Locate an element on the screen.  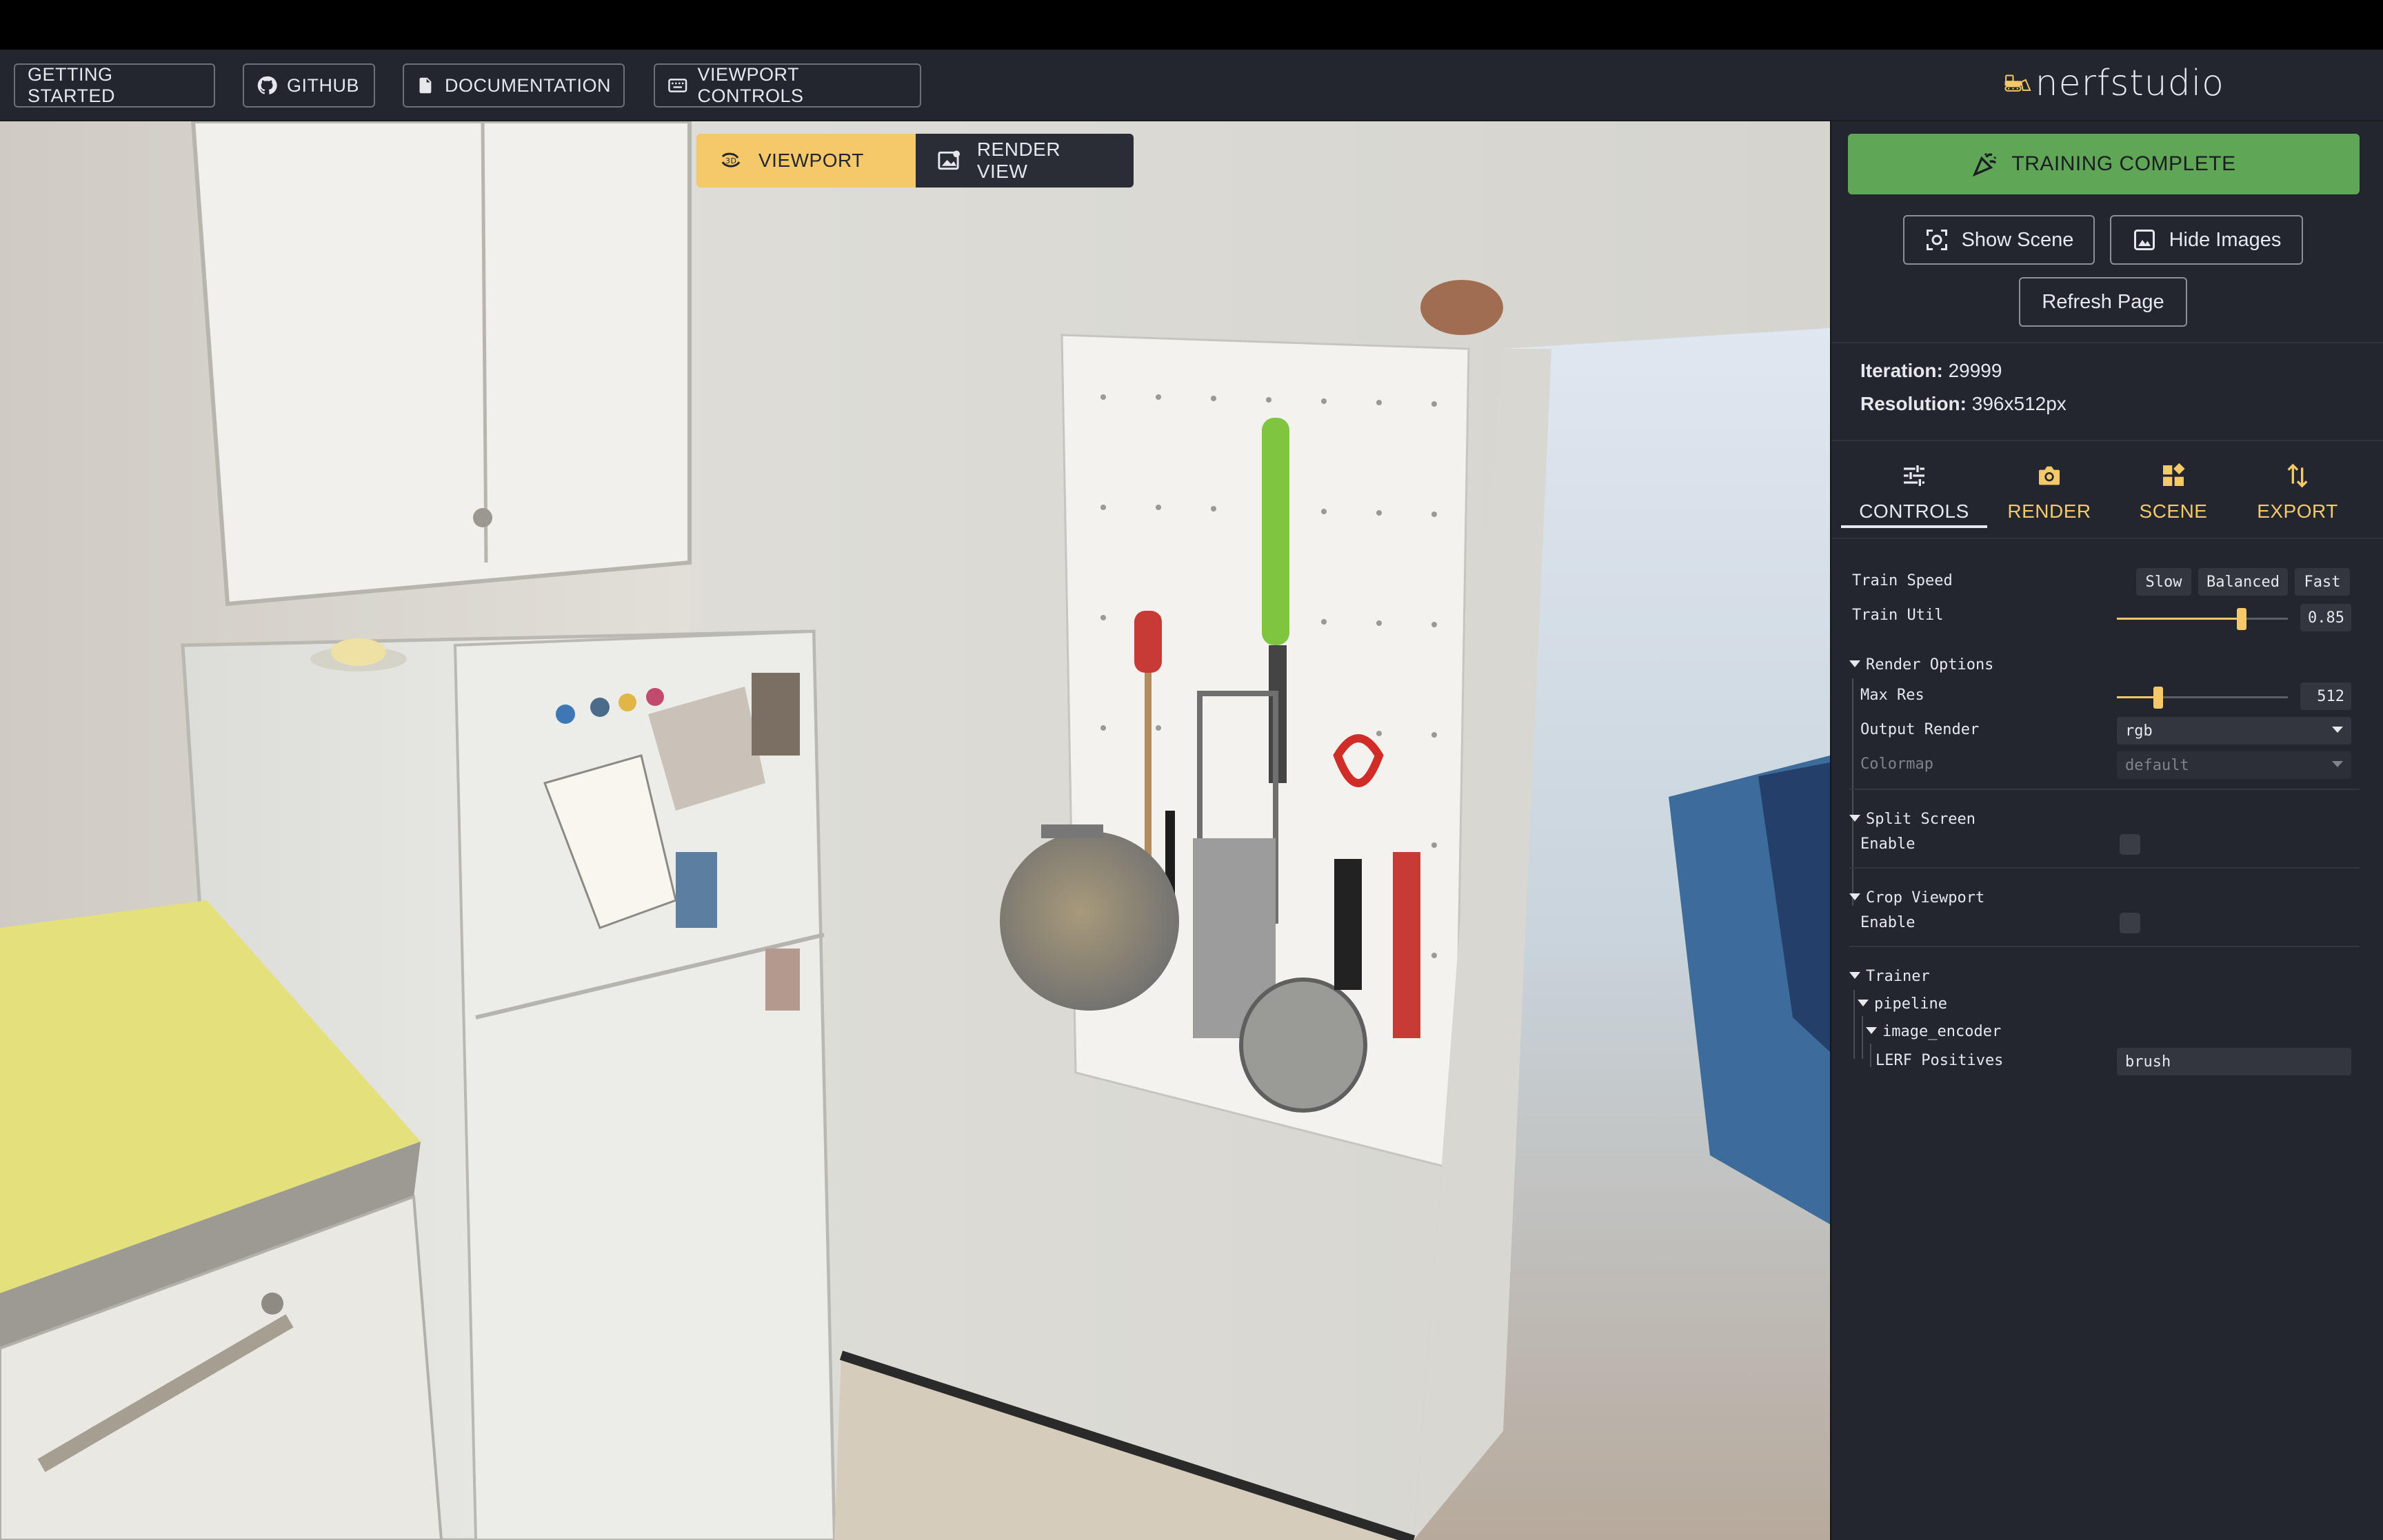
viewport-controls-button: VIEWPORT CONTROLS is located at coordinates (787, 86).